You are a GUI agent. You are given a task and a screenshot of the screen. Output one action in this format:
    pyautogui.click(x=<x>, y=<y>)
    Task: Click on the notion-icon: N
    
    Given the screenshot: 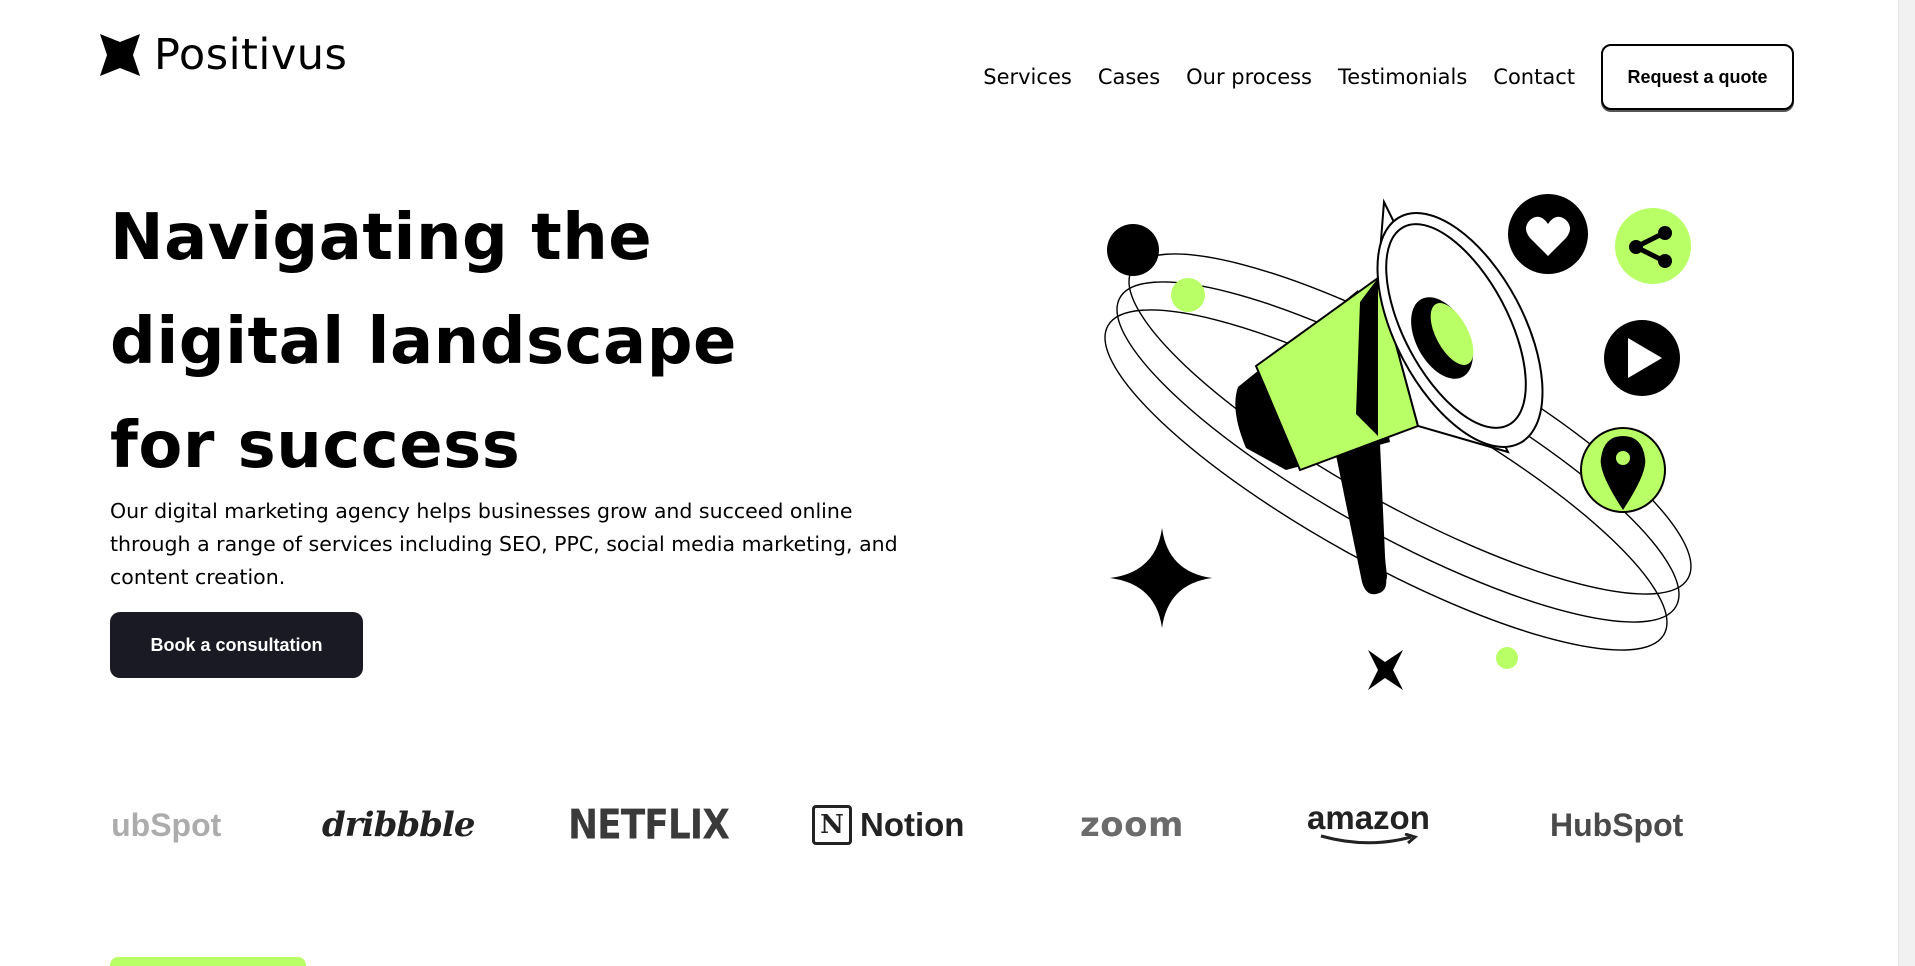 What is the action you would take?
    pyautogui.click(x=832, y=825)
    